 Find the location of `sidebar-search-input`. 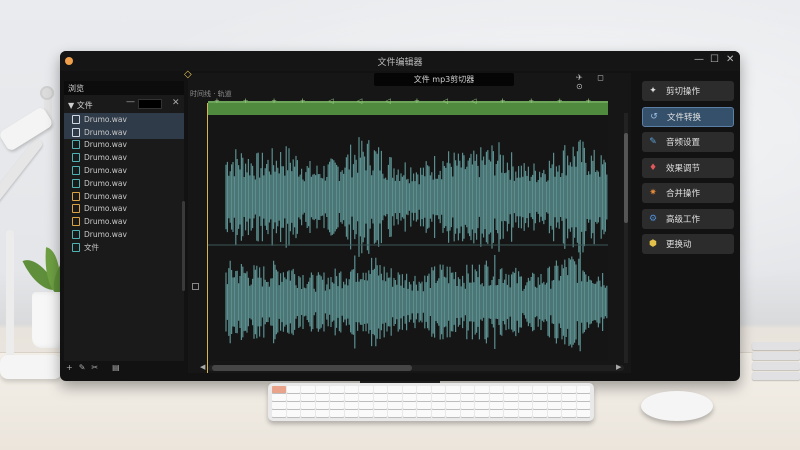

sidebar-search-input is located at coordinates (150, 104).